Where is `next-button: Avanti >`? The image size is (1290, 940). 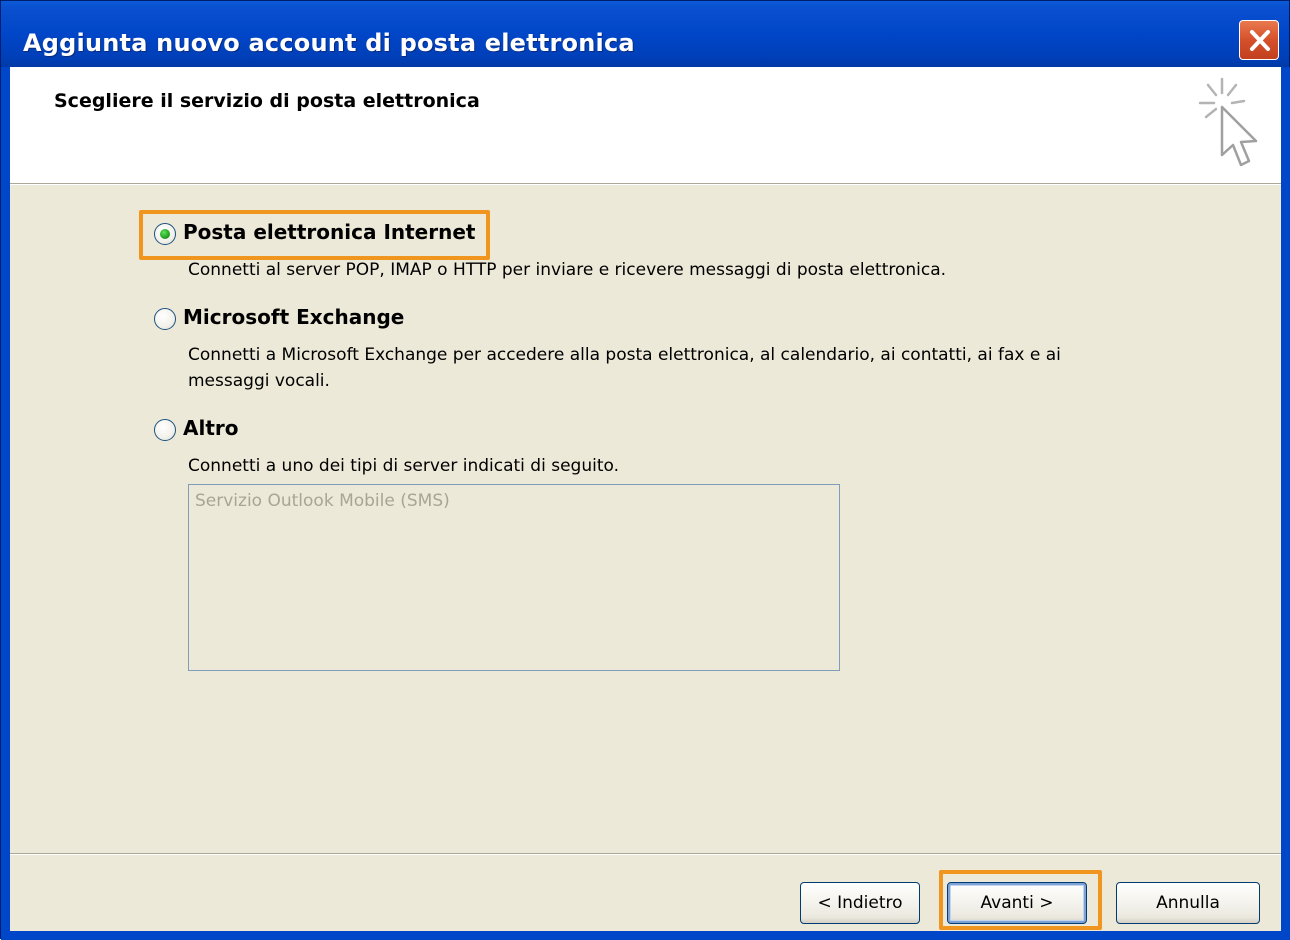 next-button: Avanti > is located at coordinates (1017, 903).